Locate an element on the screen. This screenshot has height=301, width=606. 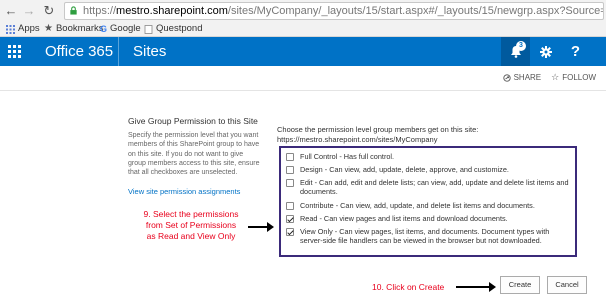
bookmark-label: Bookmarks is located at coordinates (79, 28).